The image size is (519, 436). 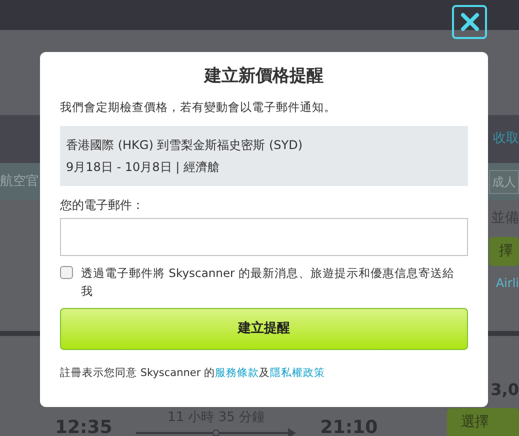 What do you see at coordinates (504, 251) in the screenshot?
I see `select-button: 擇` at bounding box center [504, 251].